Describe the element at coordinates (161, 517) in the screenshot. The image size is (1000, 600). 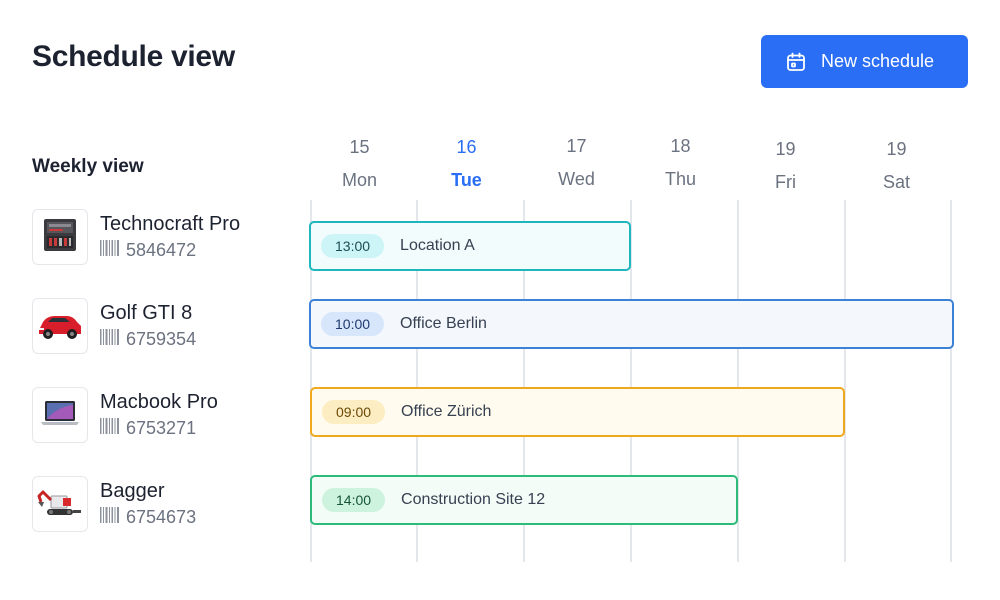
I see `asset-id: 6754673` at that location.